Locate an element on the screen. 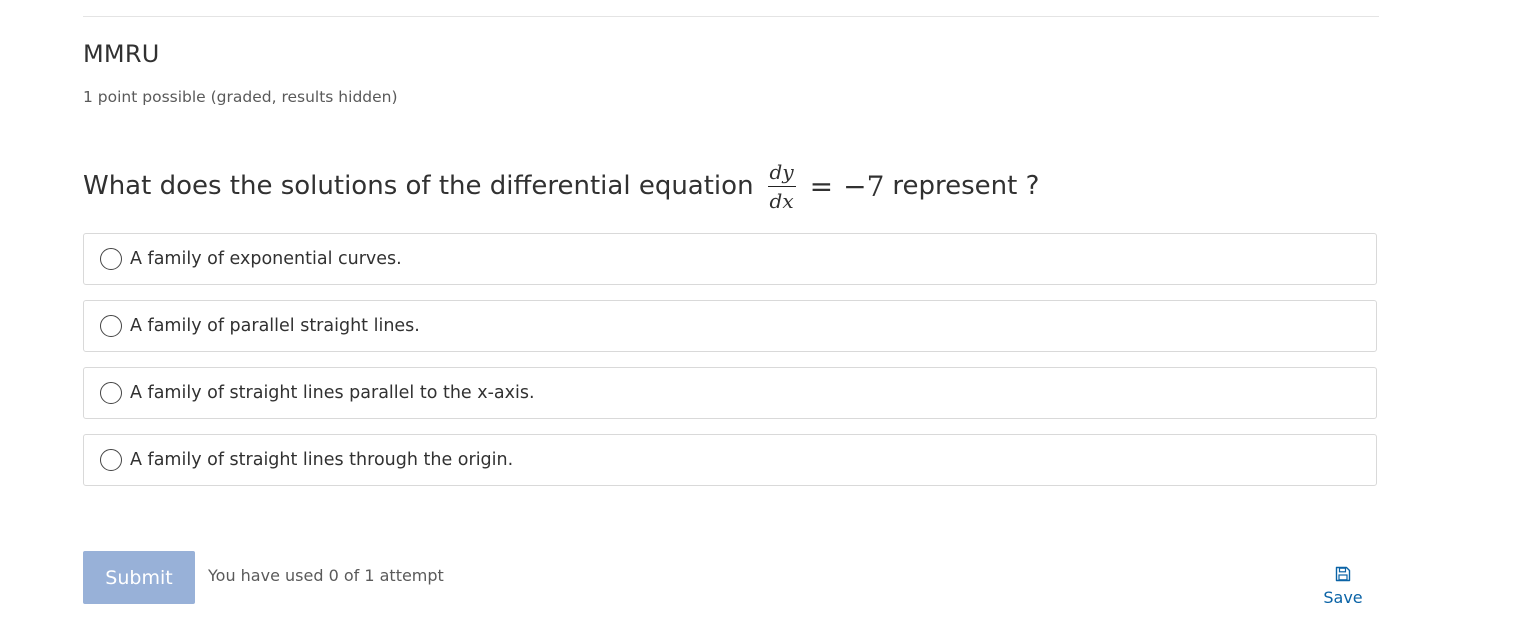 This screenshot has width=1528, height=622. equals-sign: = is located at coordinates (821, 186).